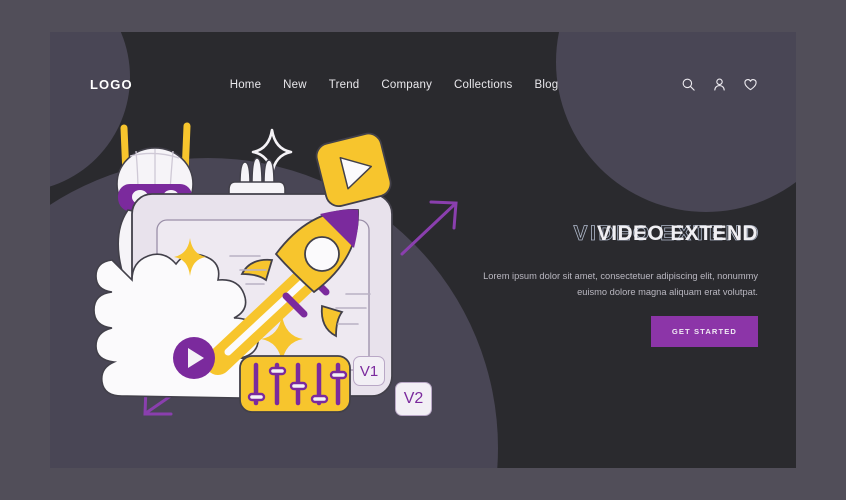 Image resolution: width=846 pixels, height=500 pixels. What do you see at coordinates (295, 384) in the screenshot?
I see `equalizer-panel` at bounding box center [295, 384].